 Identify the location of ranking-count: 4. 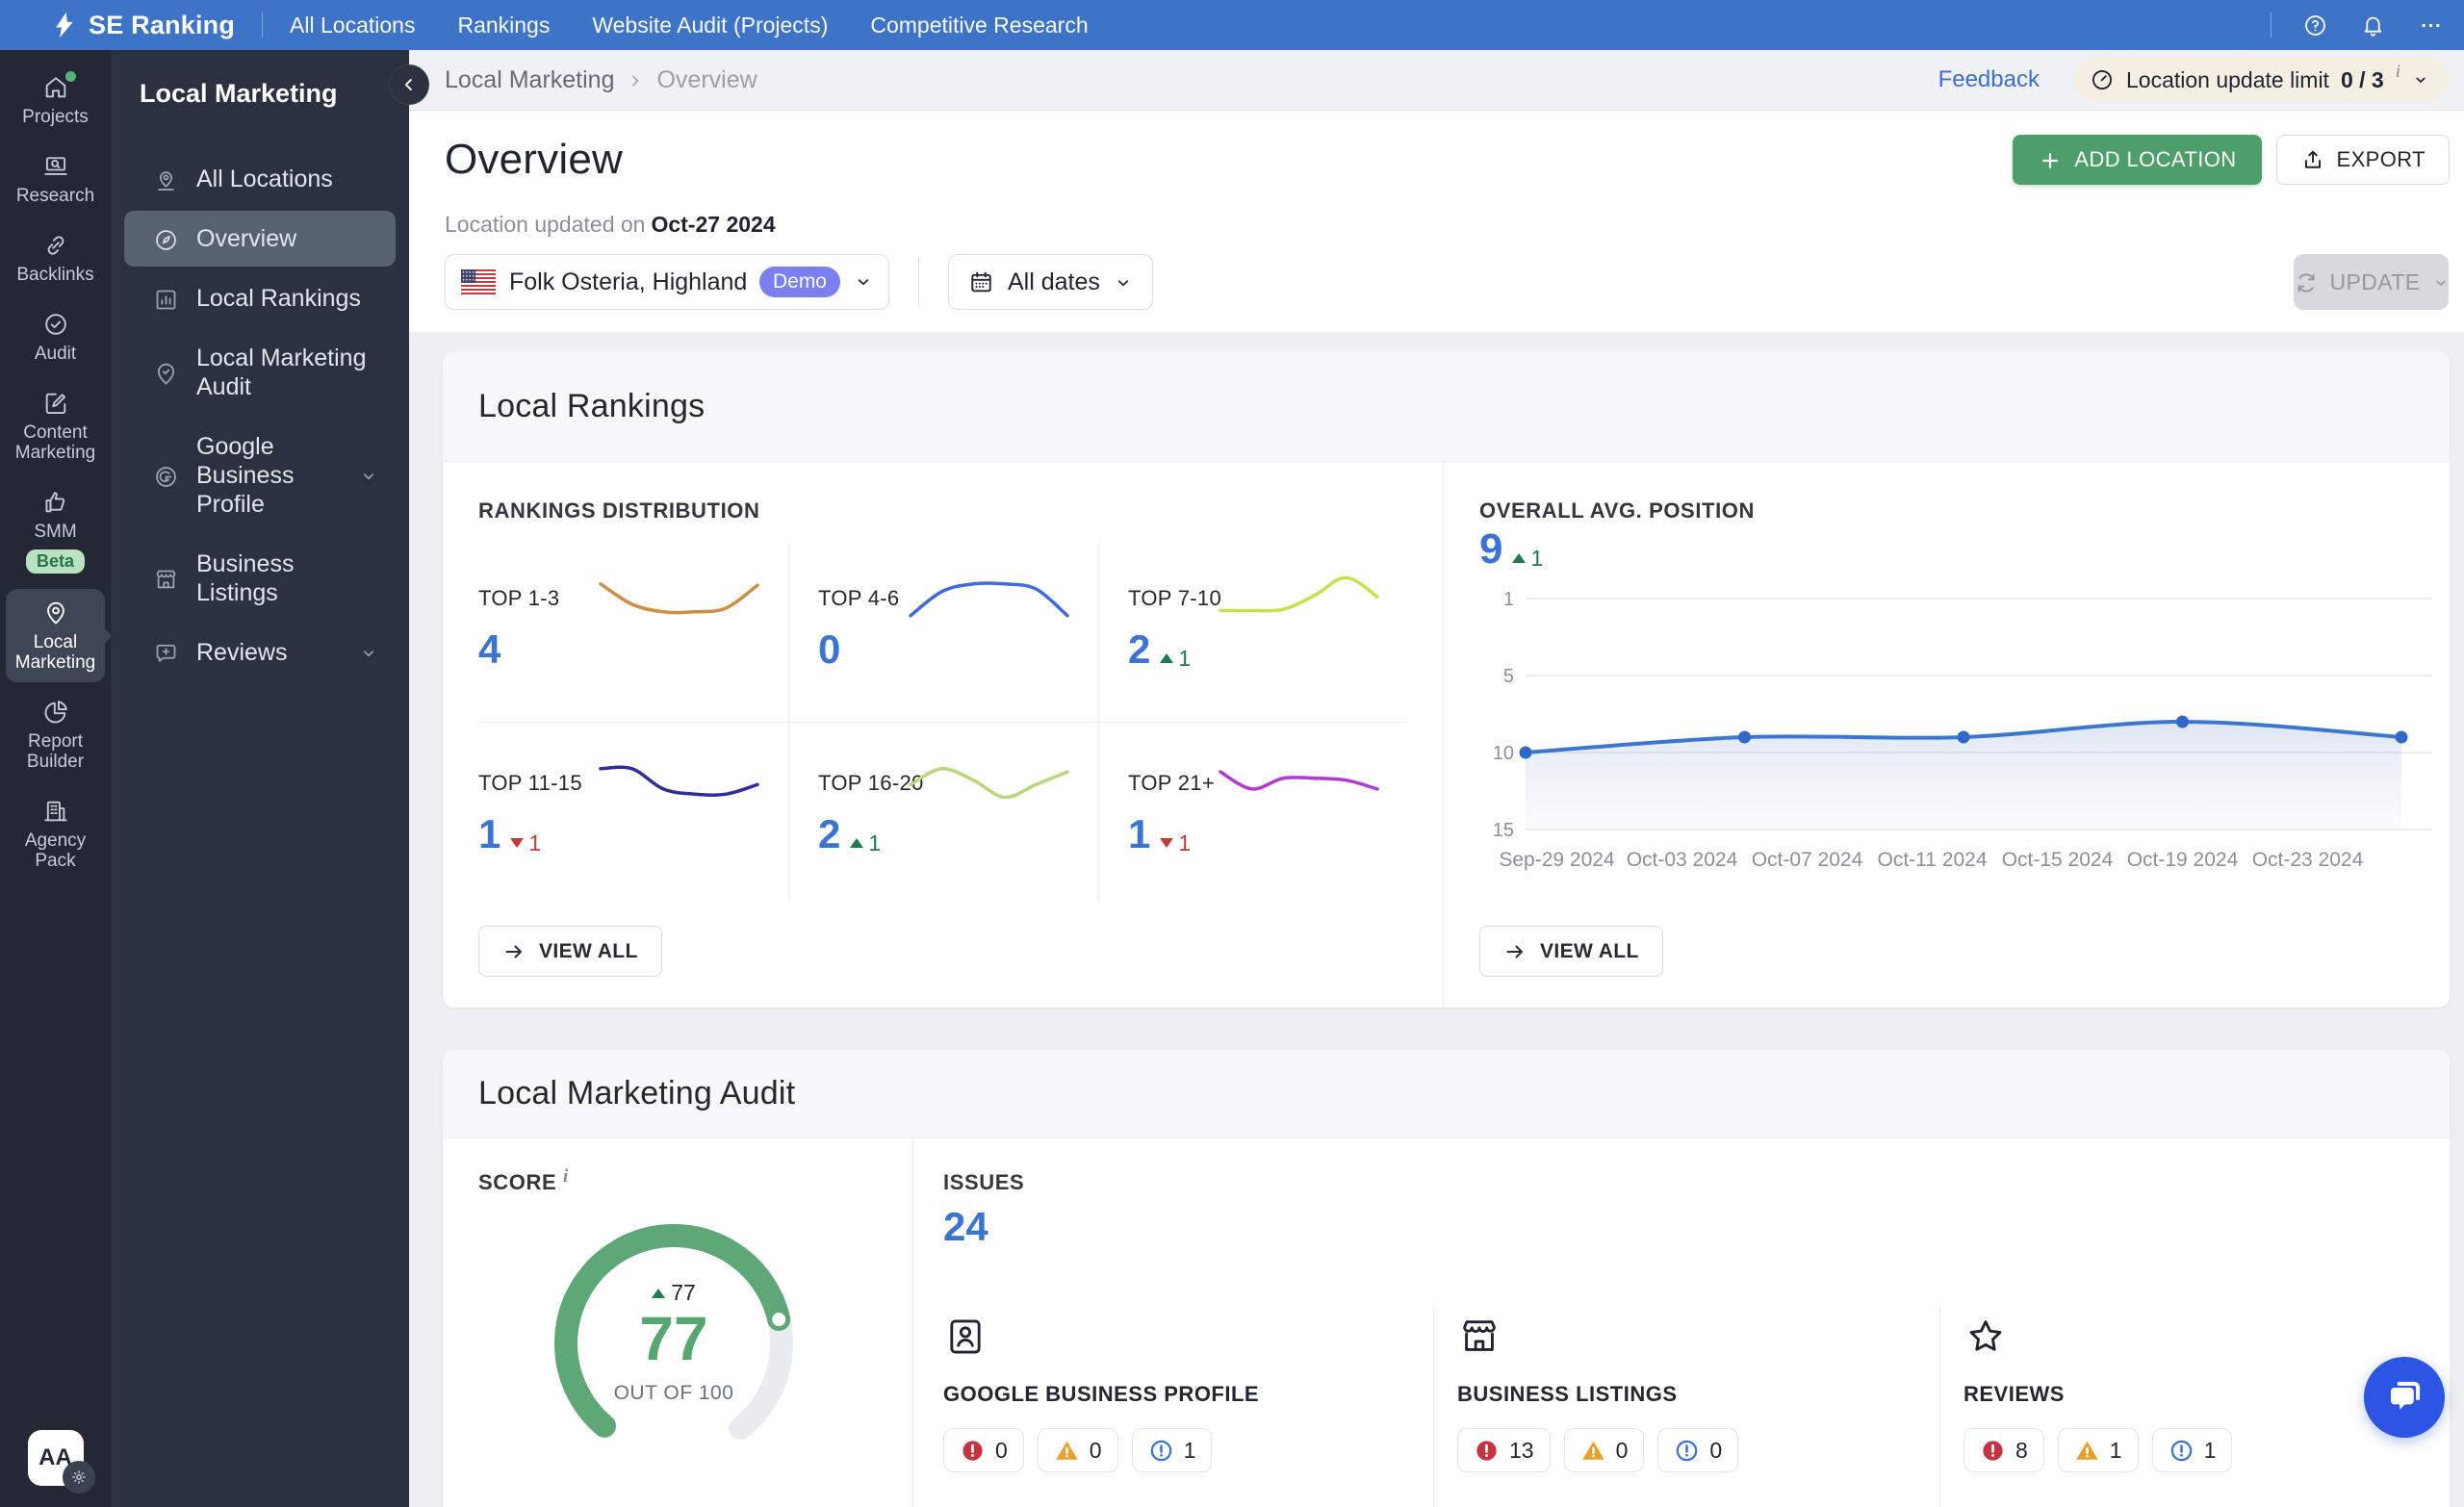
(489, 649).